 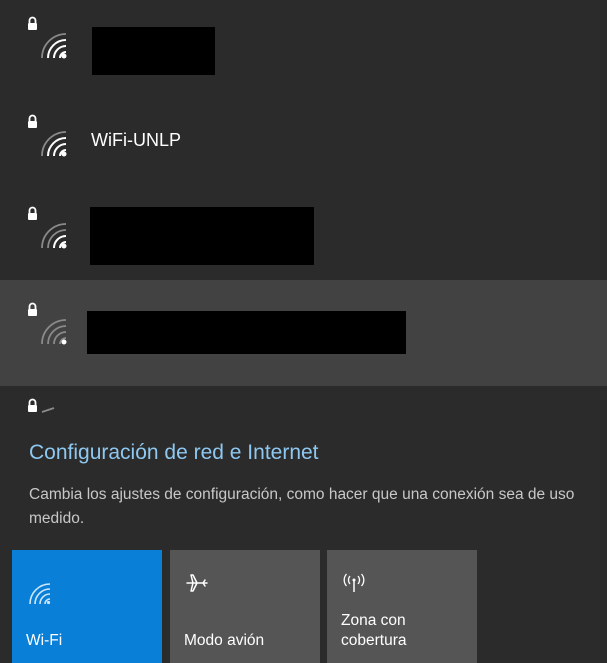 What do you see at coordinates (303, 145) in the screenshot?
I see `network-item-2: WiFi-UNLP` at bounding box center [303, 145].